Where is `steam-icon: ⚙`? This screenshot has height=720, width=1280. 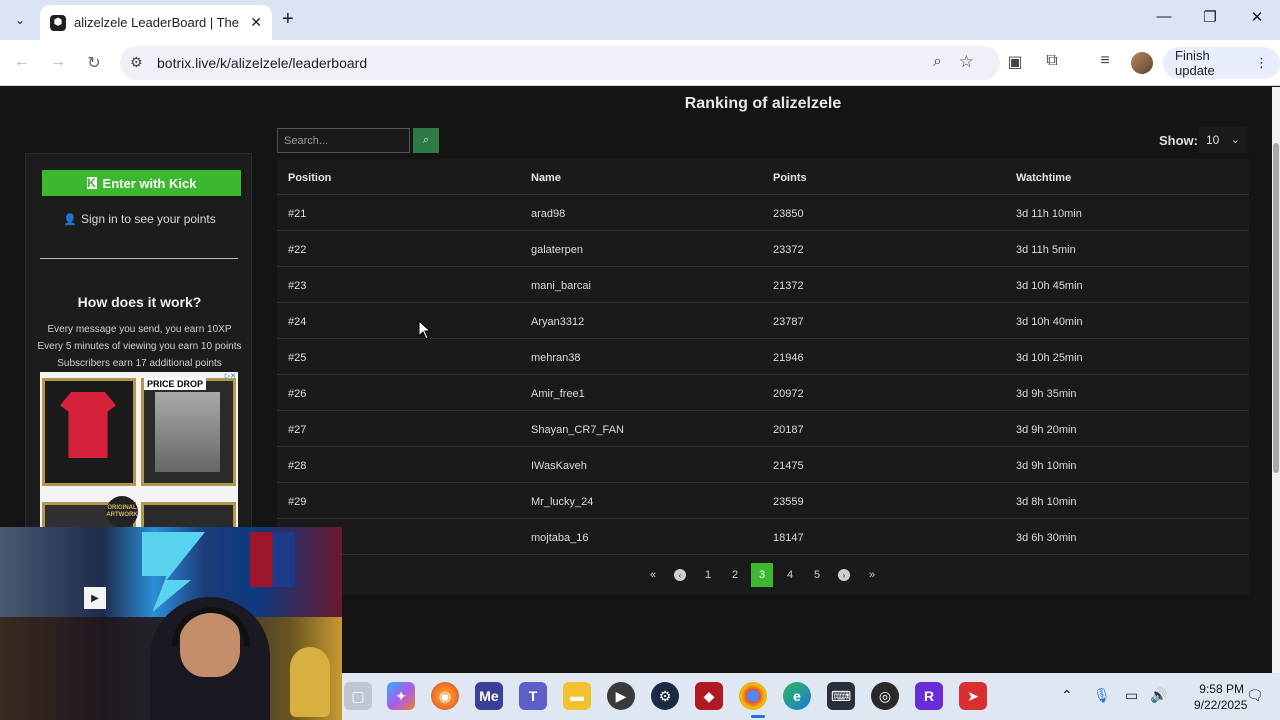 steam-icon: ⚙ is located at coordinates (665, 696).